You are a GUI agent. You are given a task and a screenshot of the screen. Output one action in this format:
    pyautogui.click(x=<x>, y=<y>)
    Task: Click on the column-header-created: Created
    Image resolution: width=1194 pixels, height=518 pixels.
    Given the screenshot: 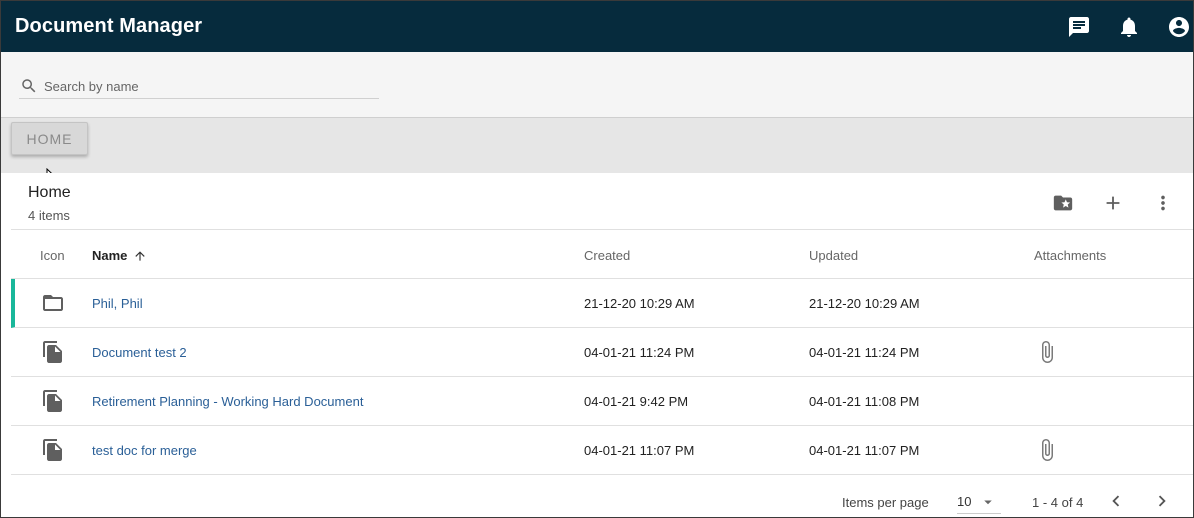 What is the action you would take?
    pyautogui.click(x=607, y=255)
    